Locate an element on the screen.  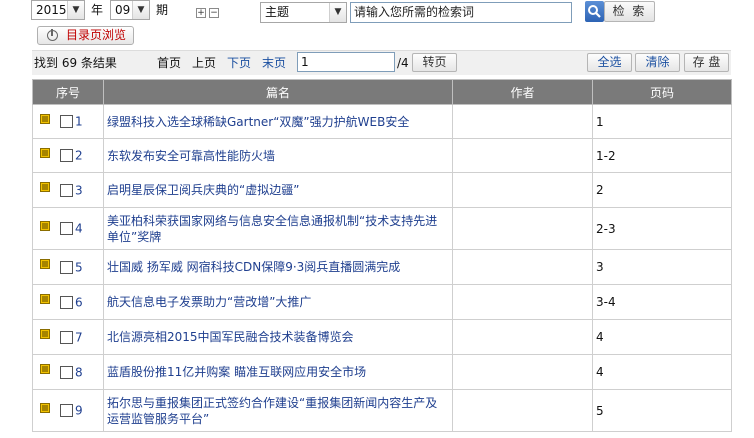
row-number: 3 is located at coordinates (79, 190).